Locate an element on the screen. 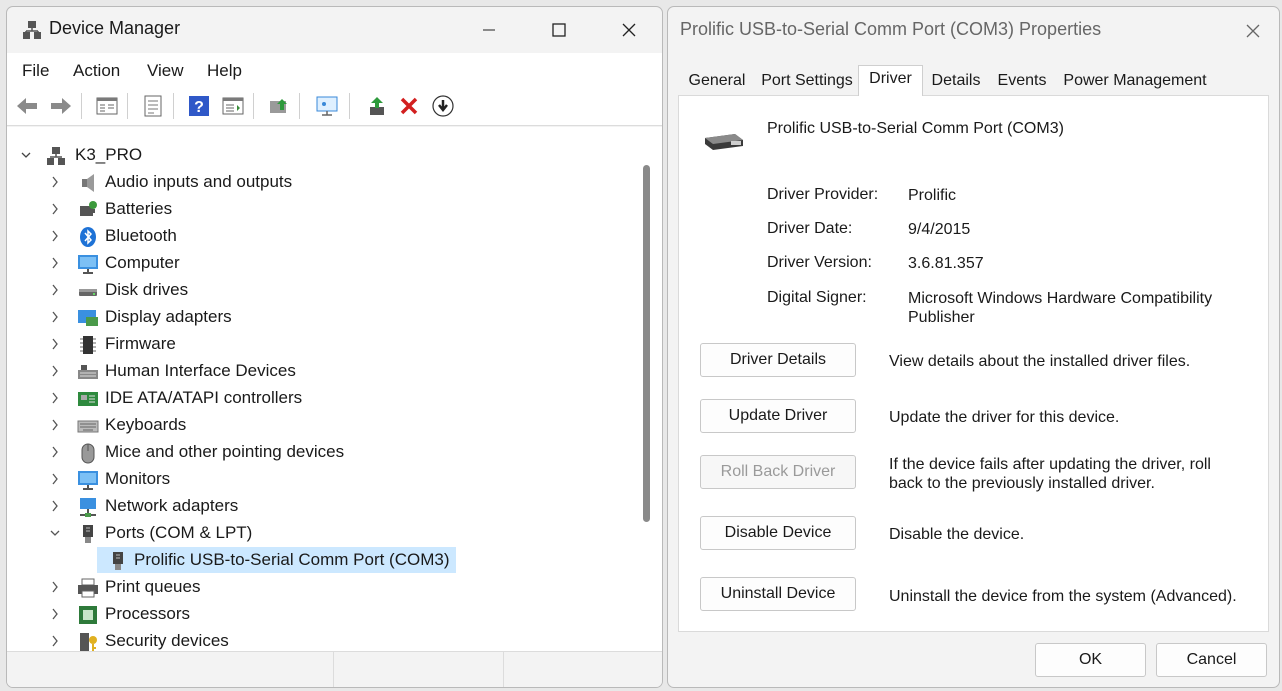  tab-events: Events is located at coordinates (1022, 81).